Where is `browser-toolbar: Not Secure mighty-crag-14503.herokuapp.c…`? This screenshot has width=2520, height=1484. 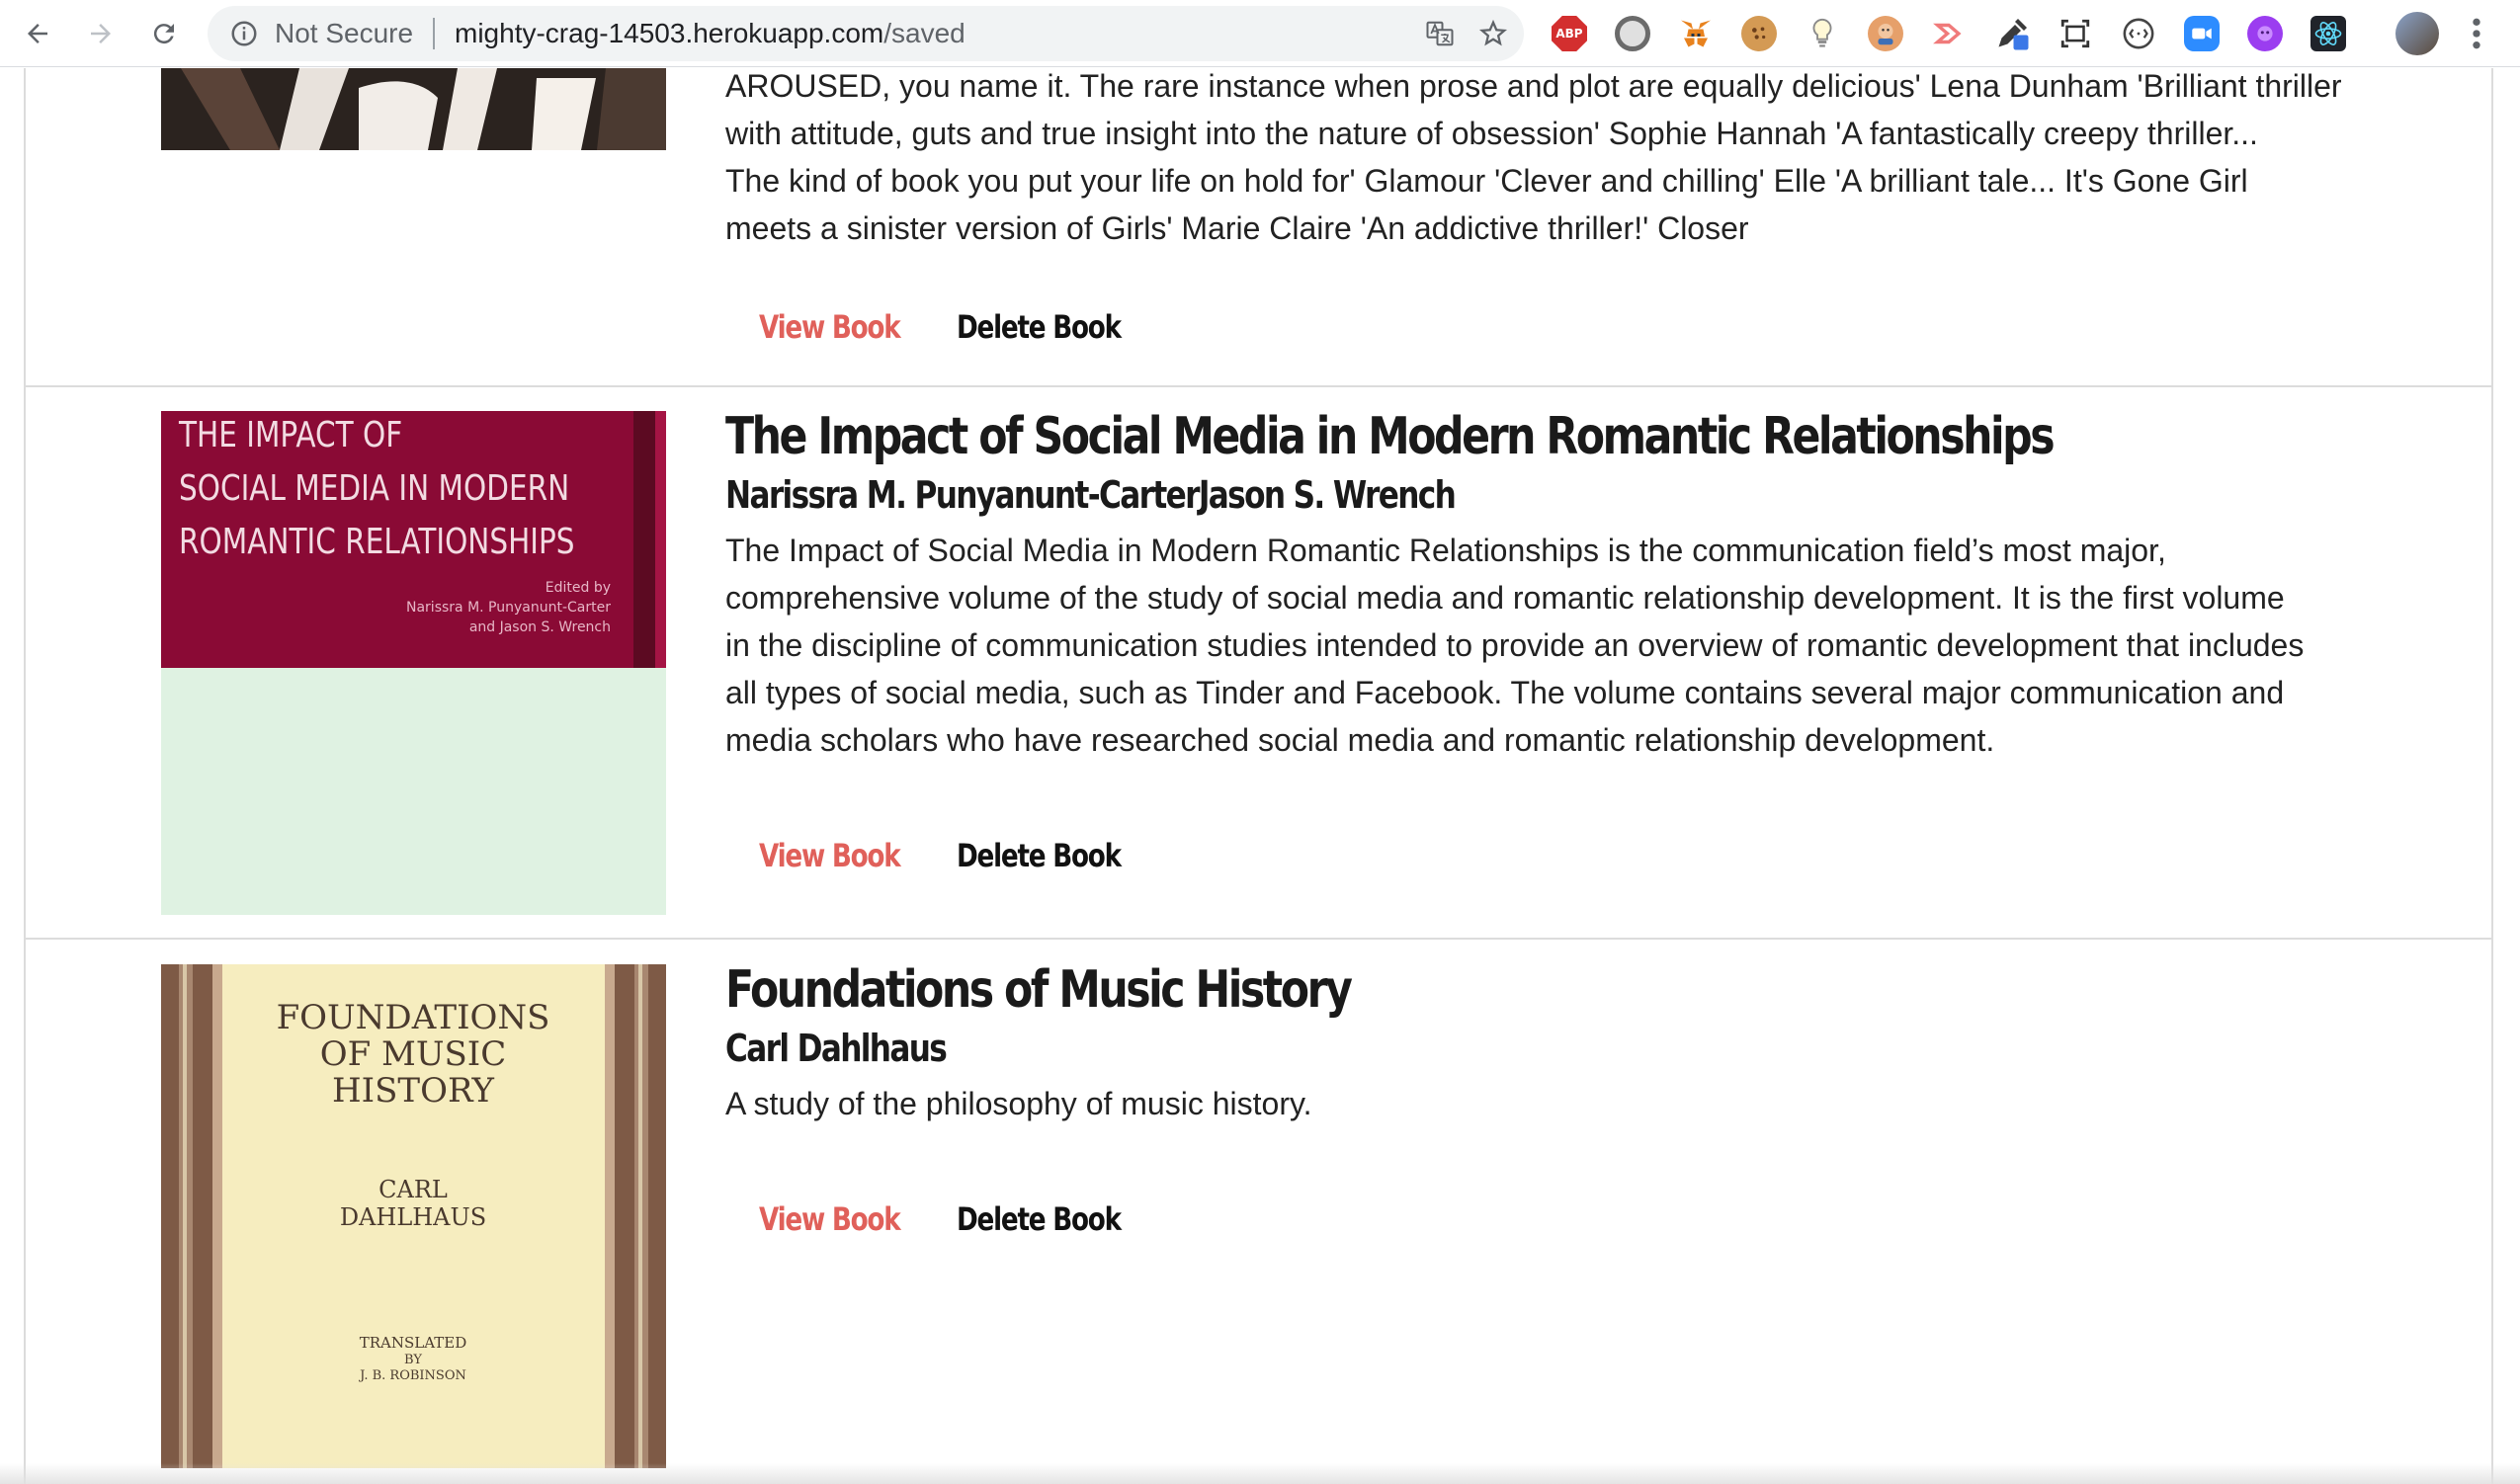
browser-toolbar: Not Secure mighty-crag-14503.herokuapp.c… is located at coordinates (1260, 33).